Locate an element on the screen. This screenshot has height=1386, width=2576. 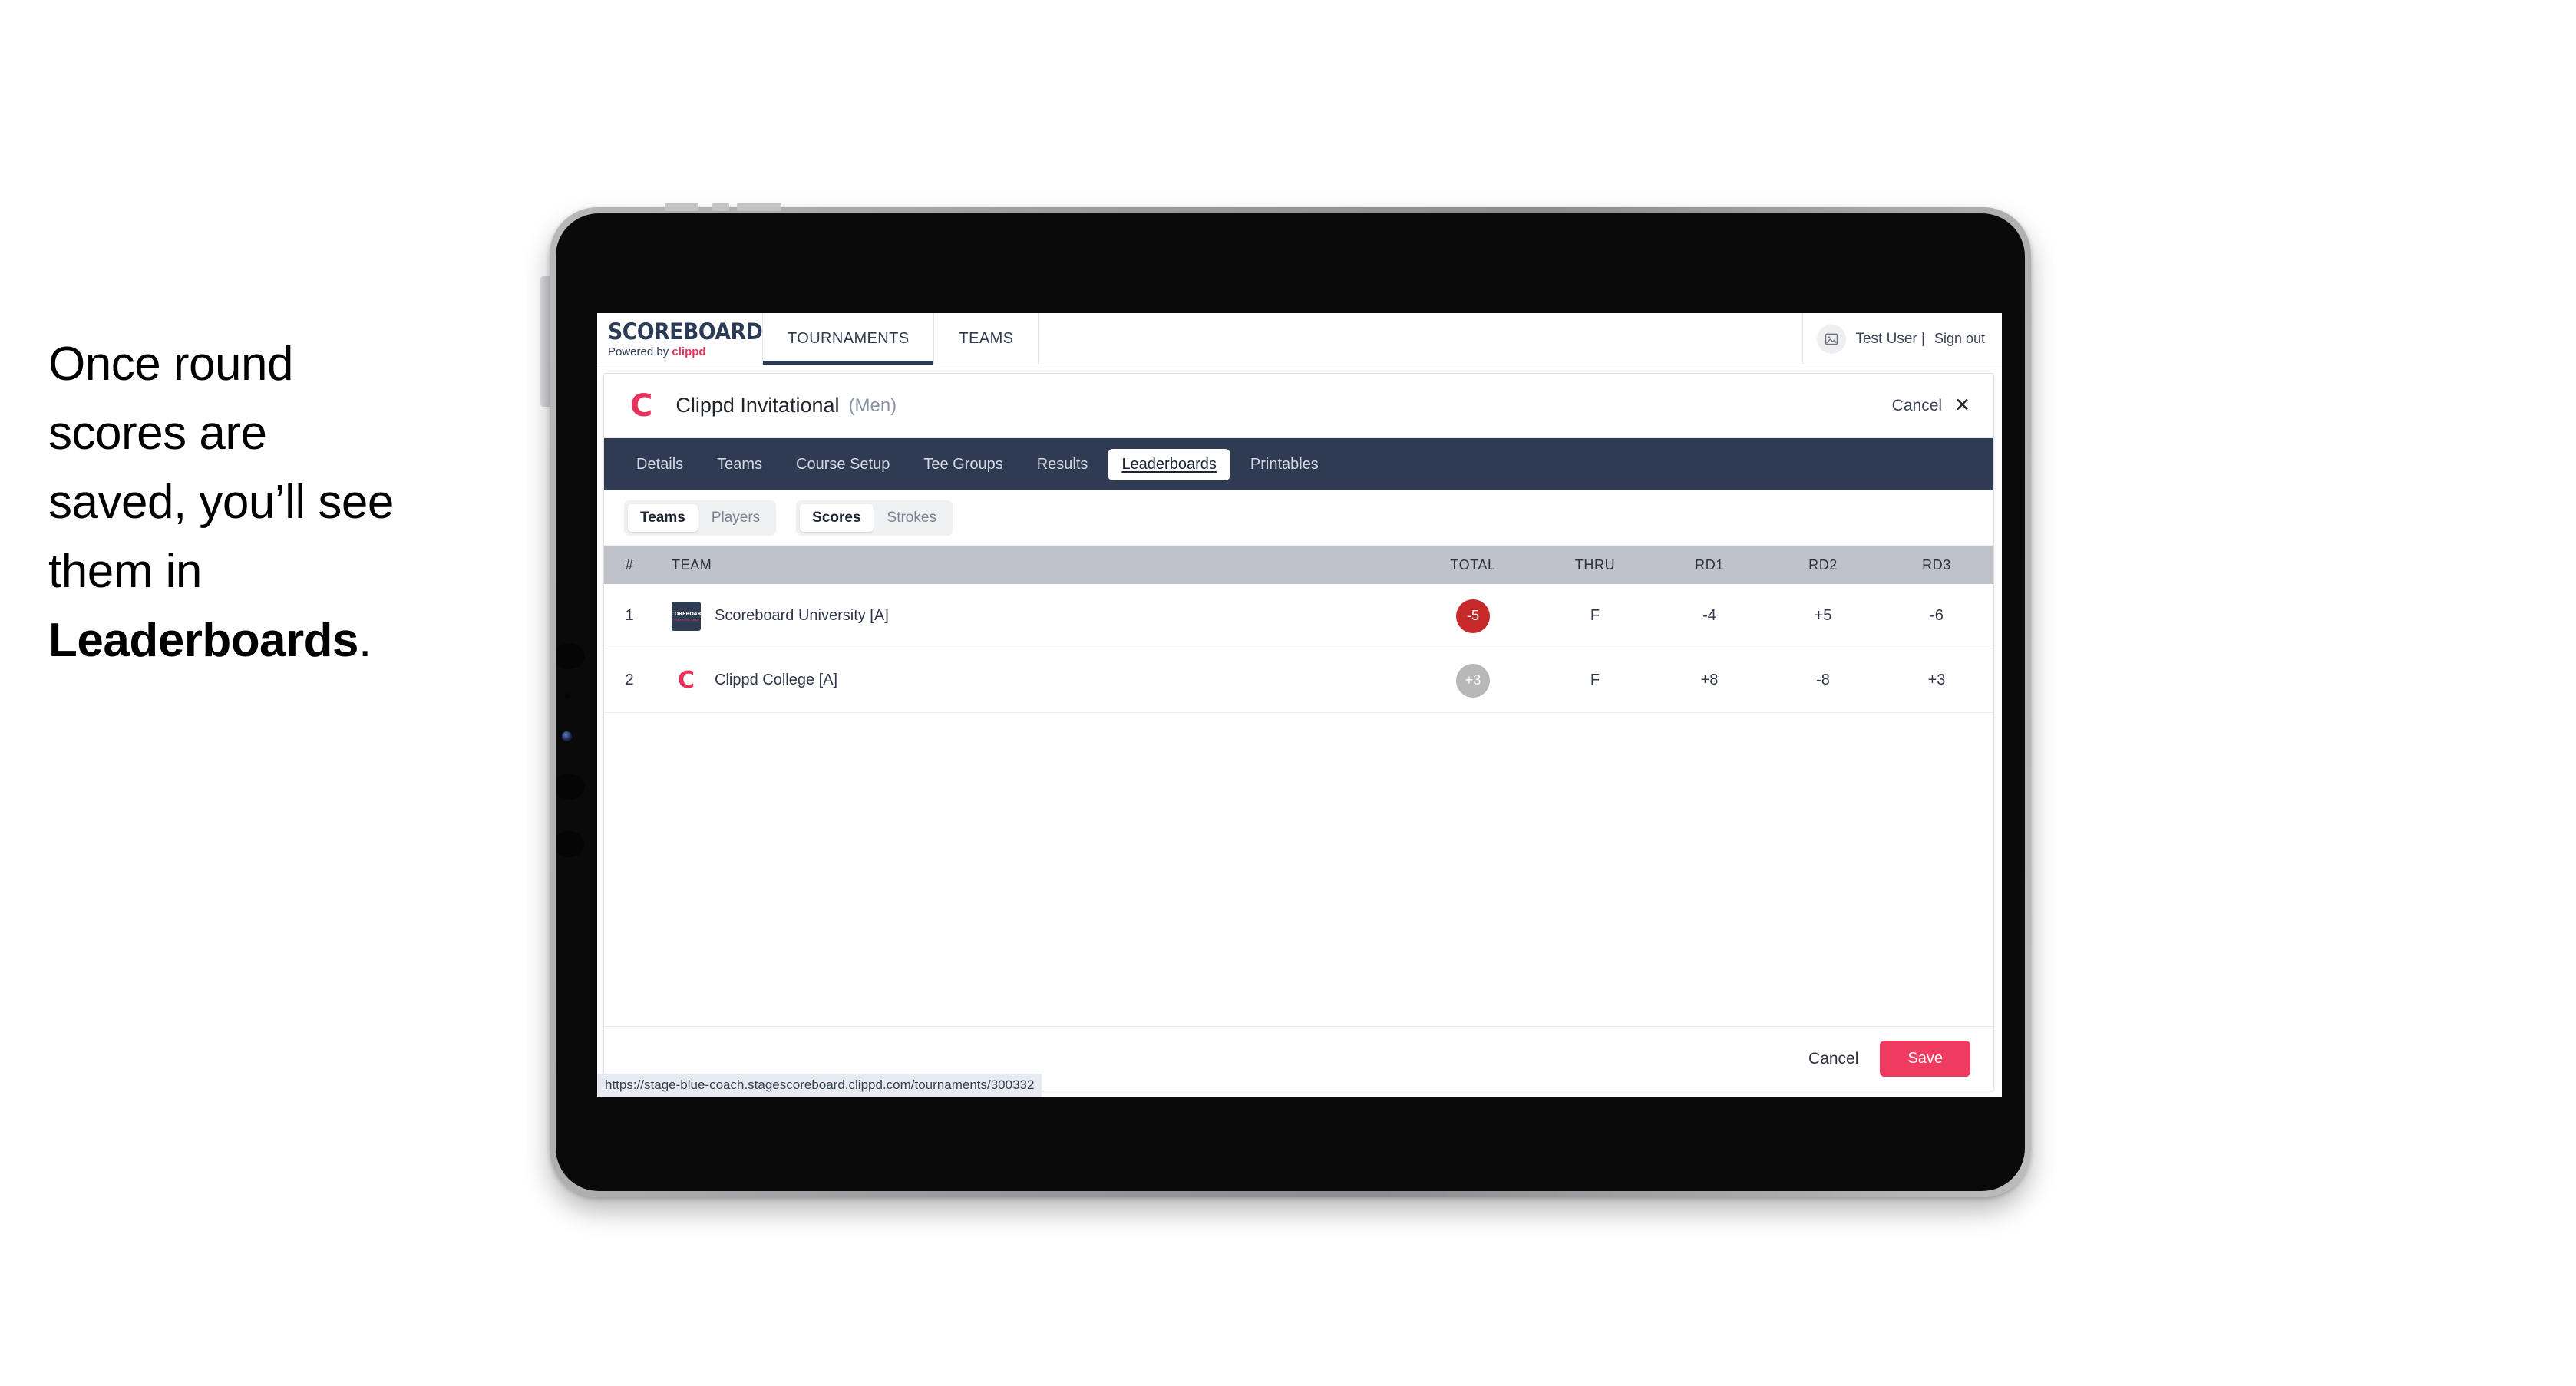
brand-sub-prefix: Powered by is located at coordinates (640, 351).